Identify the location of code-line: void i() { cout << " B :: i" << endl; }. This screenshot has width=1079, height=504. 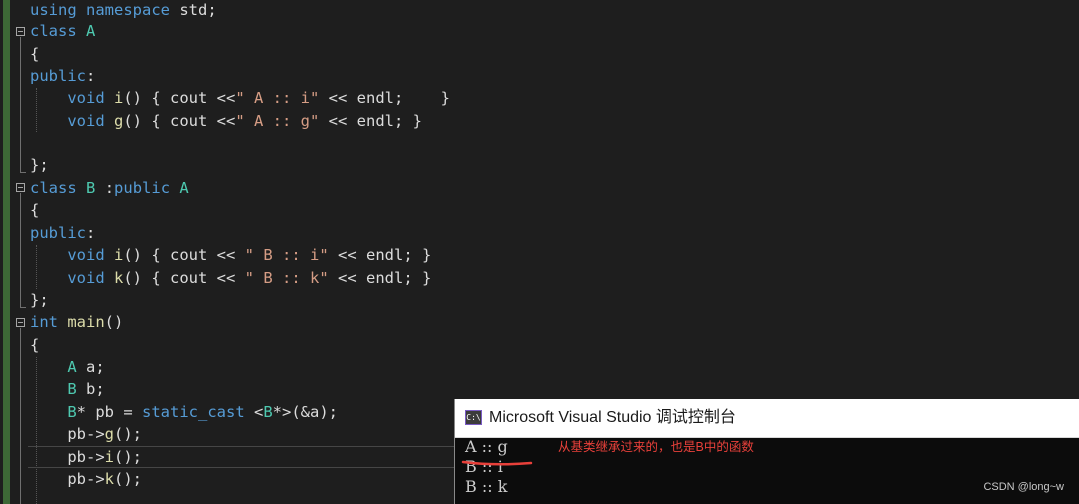
(230, 255).